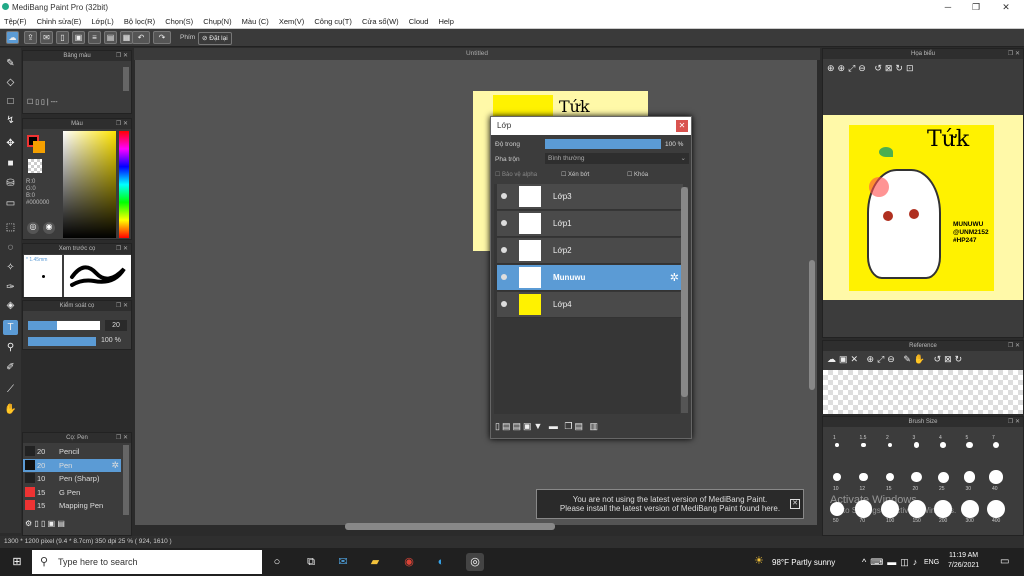  Describe the element at coordinates (10, 163) in the screenshot. I see `fill-rect-icon: ■` at that location.